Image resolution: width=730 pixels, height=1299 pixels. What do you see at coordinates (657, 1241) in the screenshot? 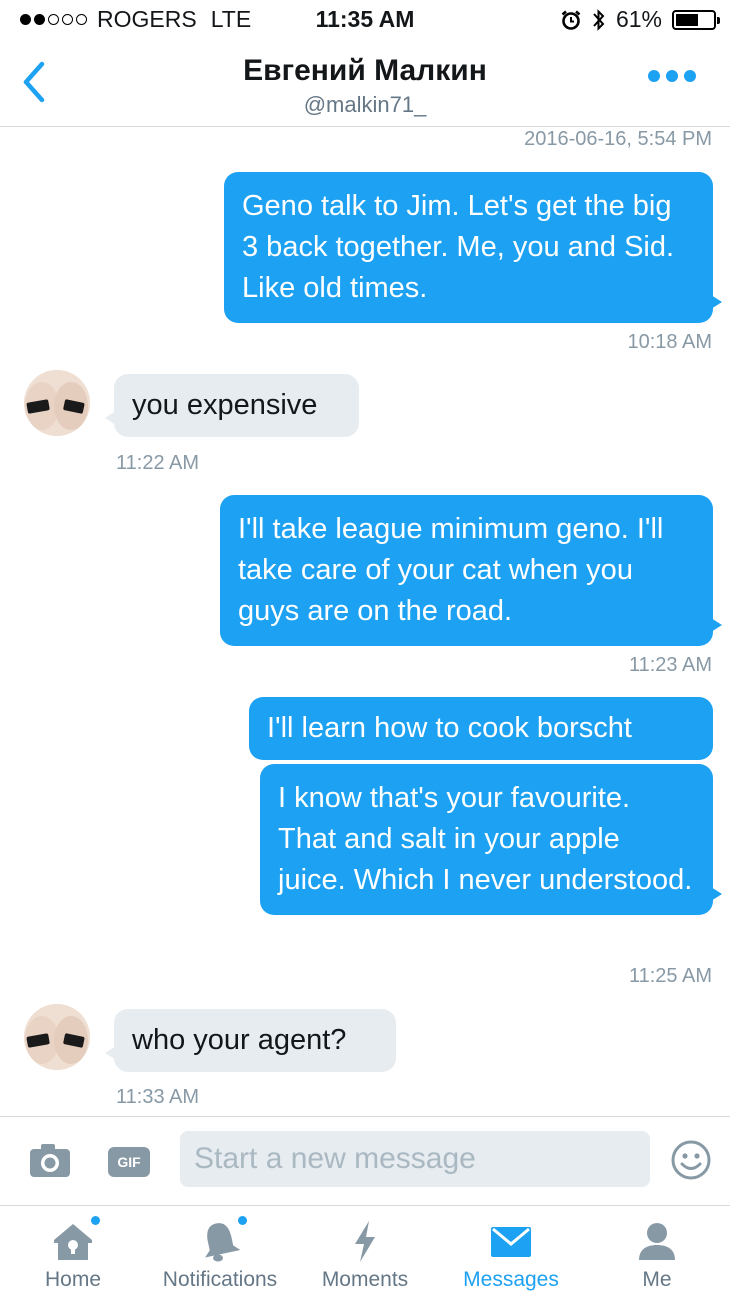
I see `person-icon` at bounding box center [657, 1241].